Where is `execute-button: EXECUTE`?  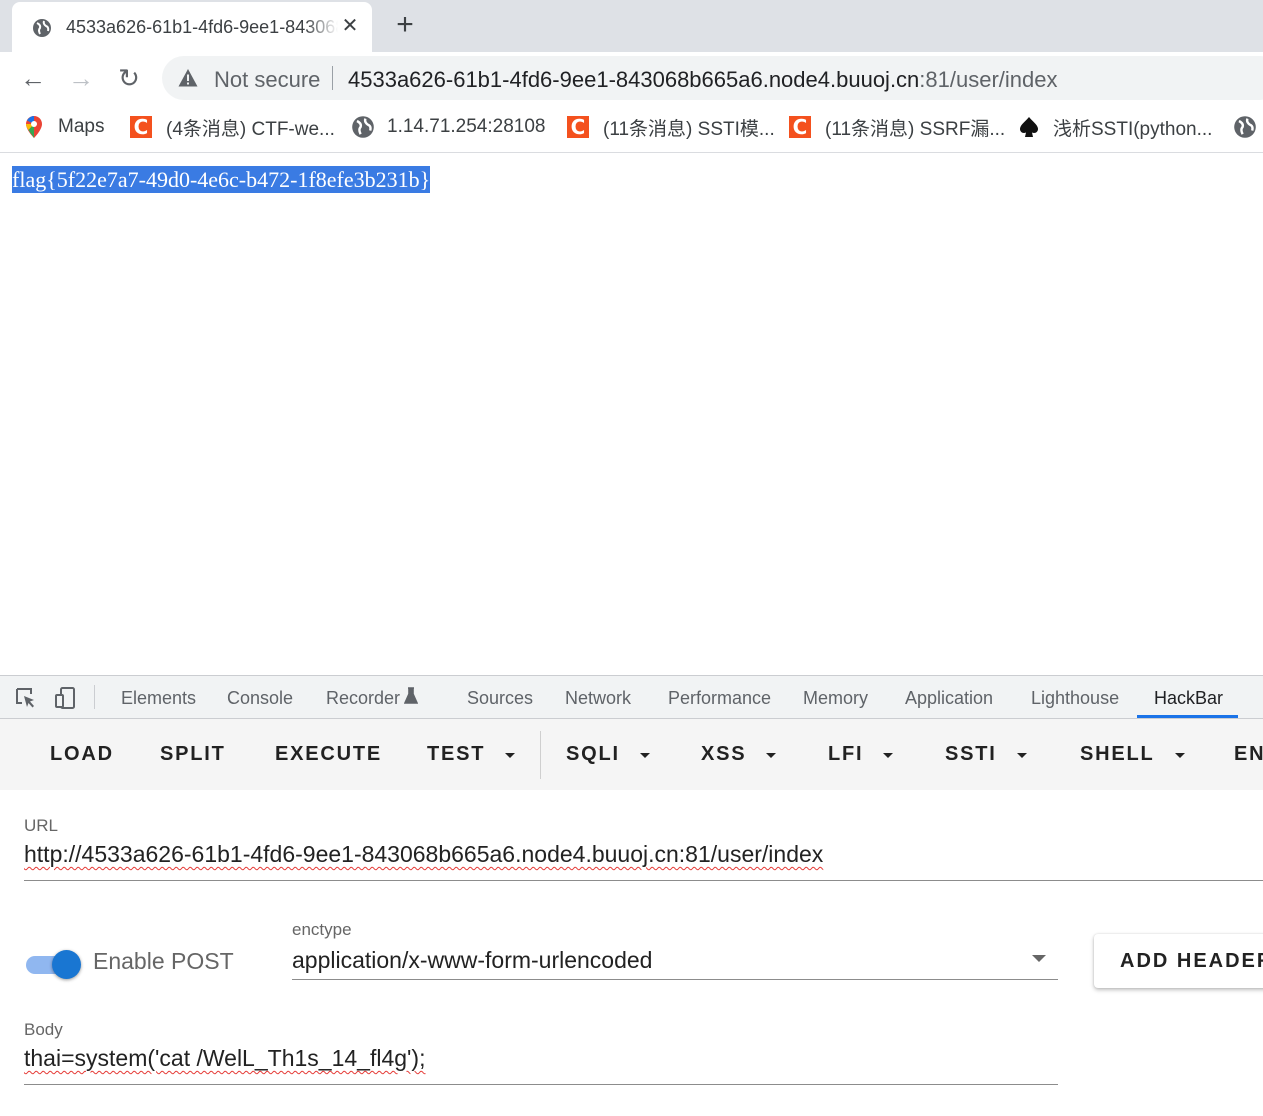
execute-button: EXECUTE is located at coordinates (328, 754).